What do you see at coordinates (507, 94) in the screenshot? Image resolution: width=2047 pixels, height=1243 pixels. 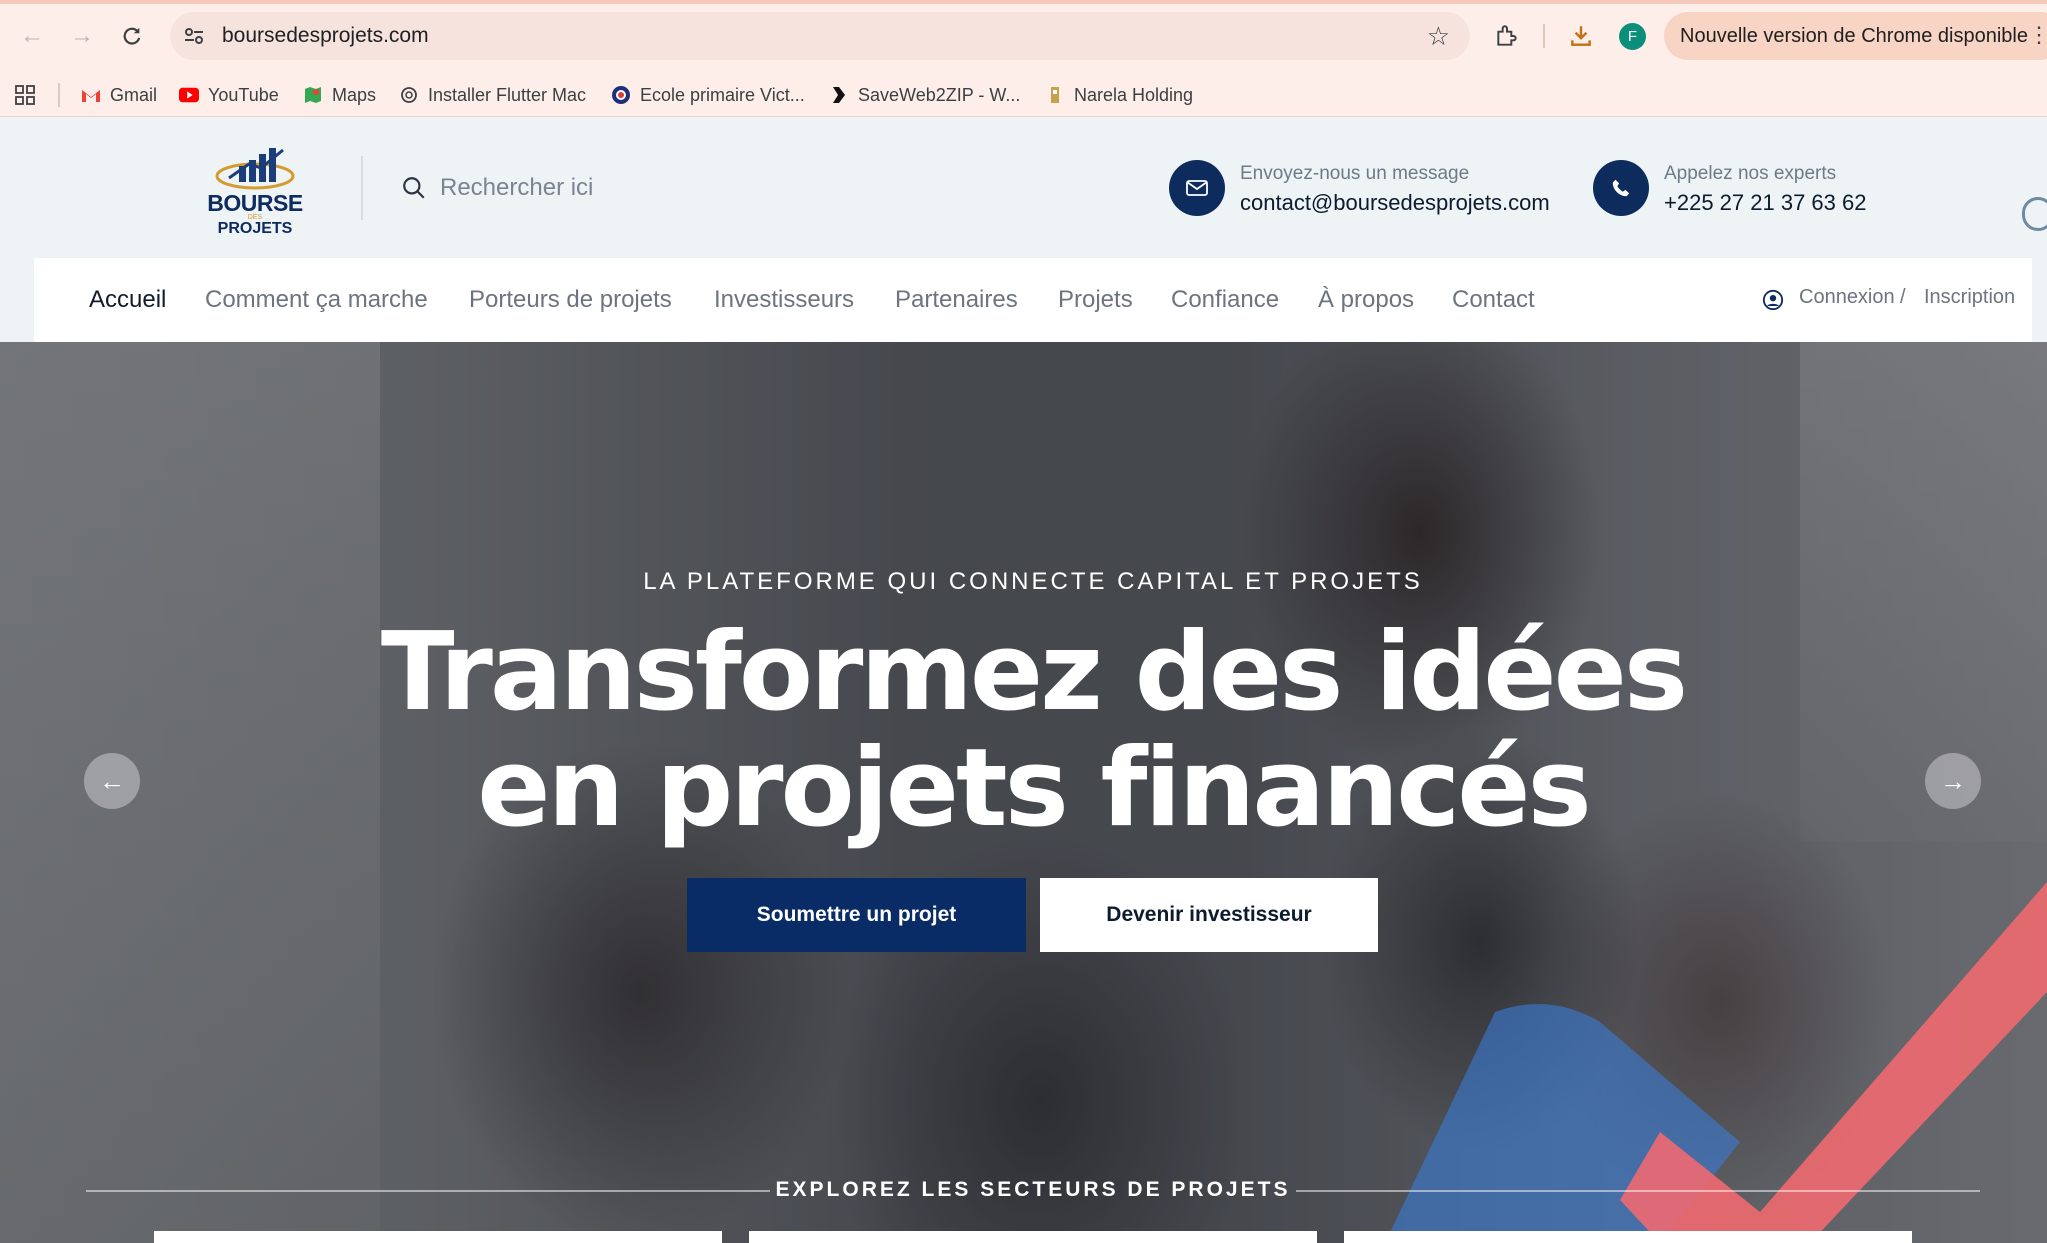 I see `bookmark-label: Installer Flutter Mac` at bounding box center [507, 94].